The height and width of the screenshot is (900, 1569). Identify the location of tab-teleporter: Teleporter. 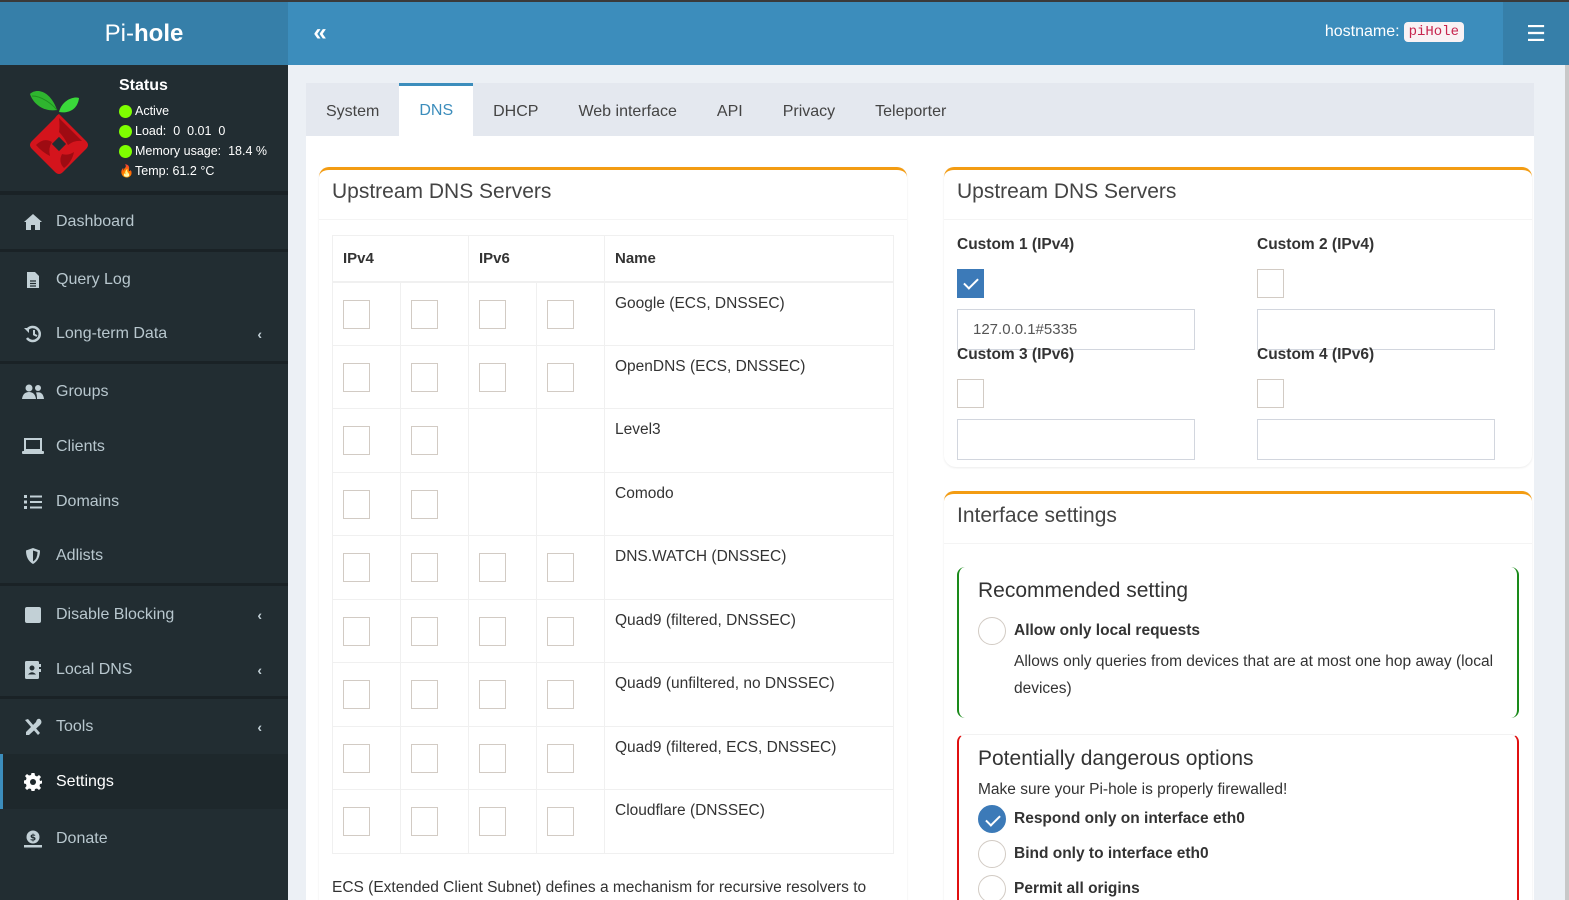
(910, 109).